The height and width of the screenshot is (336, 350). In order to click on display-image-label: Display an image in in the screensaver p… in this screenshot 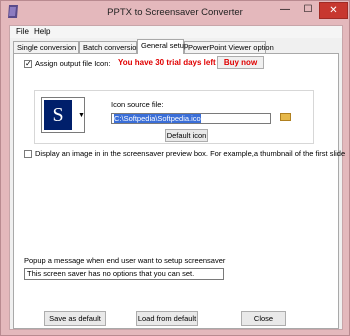, I will do `click(190, 153)`.